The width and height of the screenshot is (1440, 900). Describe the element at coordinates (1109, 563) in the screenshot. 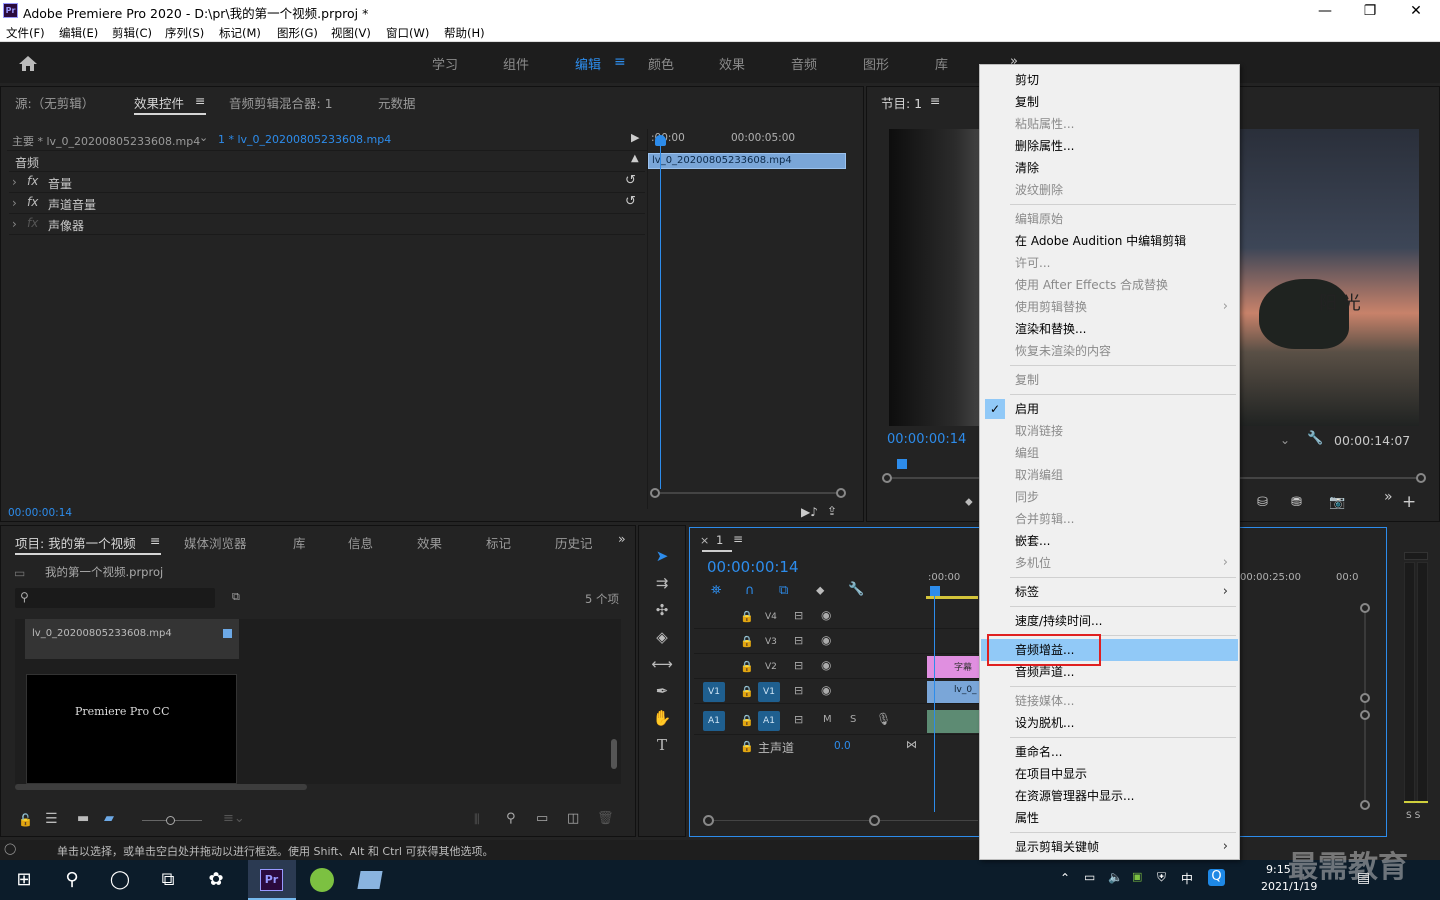

I see `menu-item: 多机位 ›` at that location.